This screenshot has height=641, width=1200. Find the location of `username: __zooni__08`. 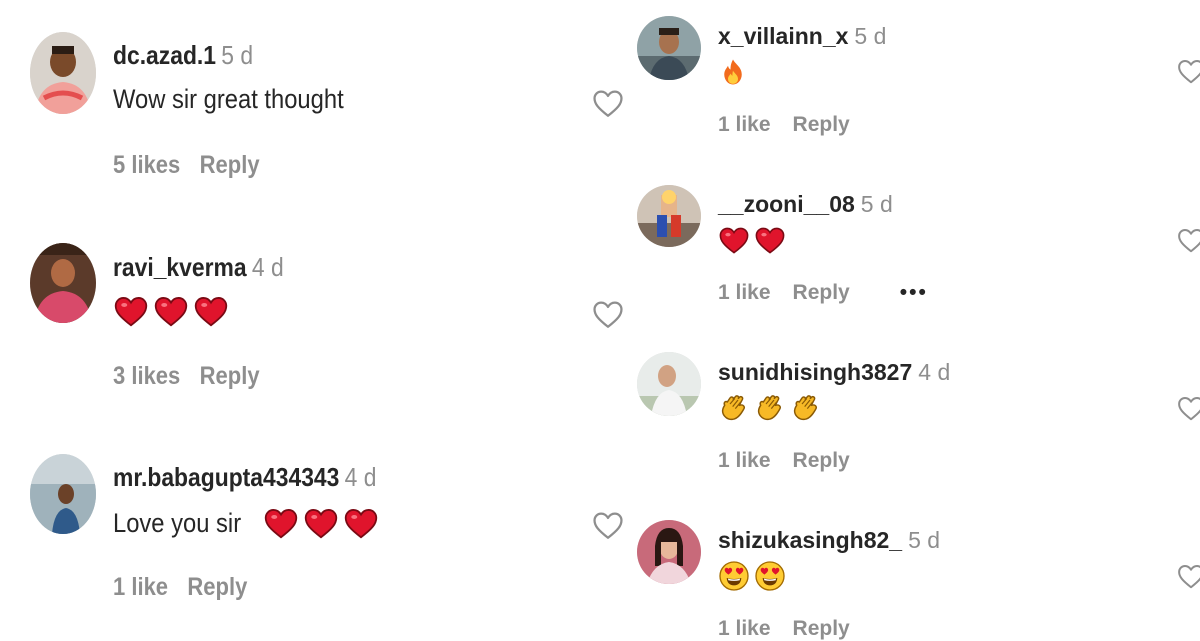

username: __zooni__08 is located at coordinates (786, 204).